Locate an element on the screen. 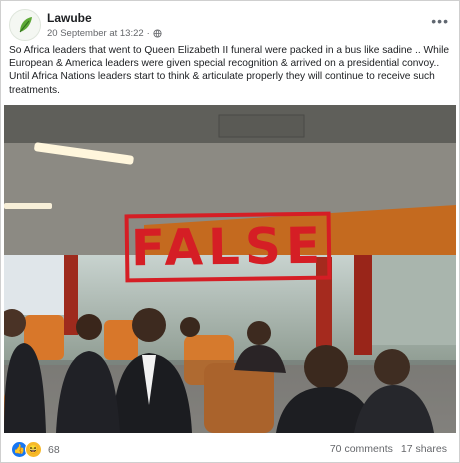 The width and height of the screenshot is (460, 463). leaf-logo-icon is located at coordinates (25, 25).